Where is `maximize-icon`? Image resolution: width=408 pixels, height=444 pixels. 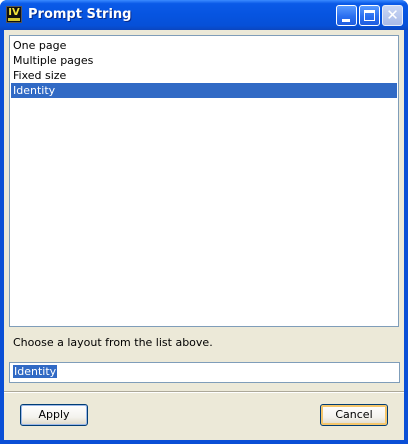 maximize-icon is located at coordinates (369, 15).